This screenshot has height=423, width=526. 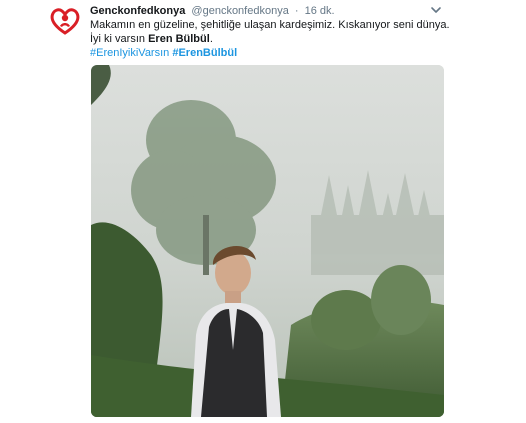 What do you see at coordinates (129, 53) in the screenshot?
I see `hashtag-link: #ErenIyikiVarsın` at bounding box center [129, 53].